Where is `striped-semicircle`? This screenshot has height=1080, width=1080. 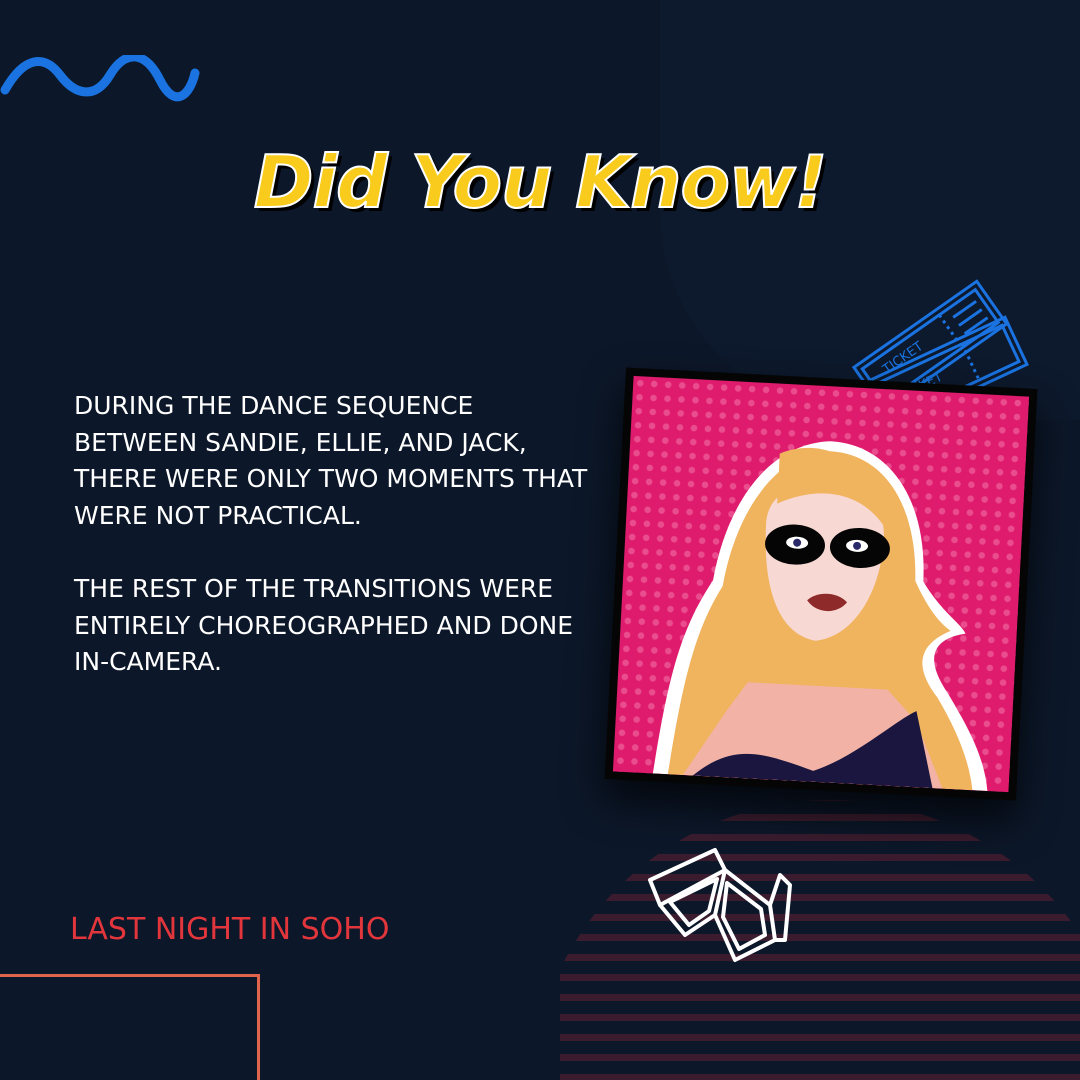 striped-semicircle is located at coordinates (820, 940).